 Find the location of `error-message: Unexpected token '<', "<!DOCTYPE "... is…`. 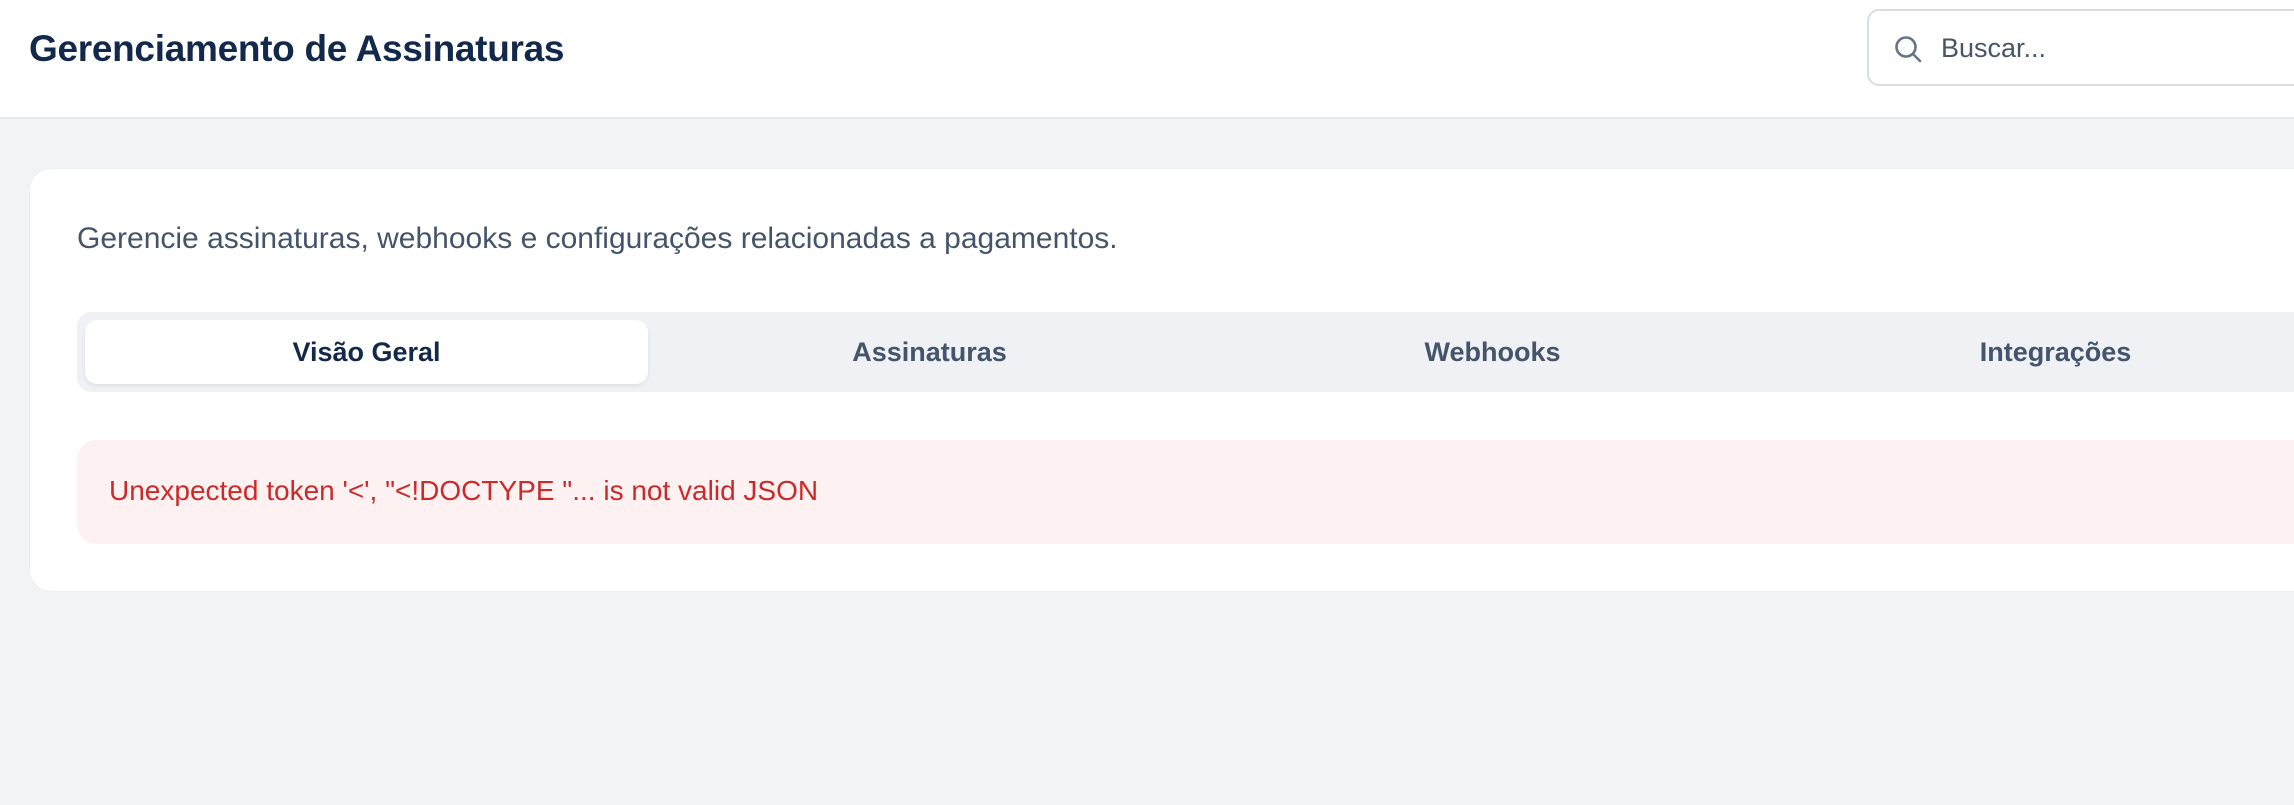

error-message: Unexpected token '<', "<!DOCTYPE "... is… is located at coordinates (464, 490).